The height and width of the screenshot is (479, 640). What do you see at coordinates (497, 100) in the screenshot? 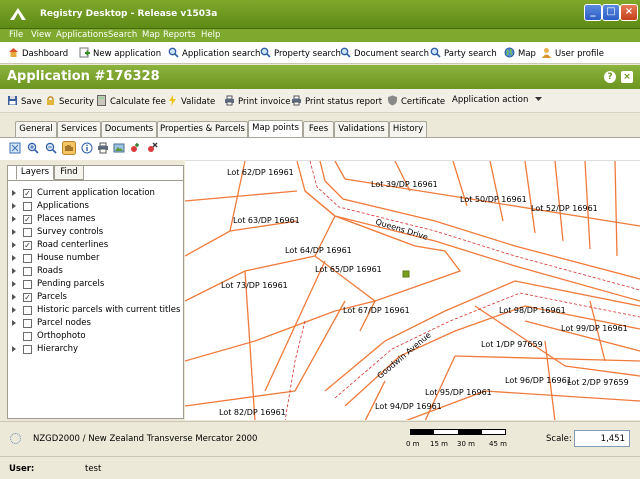
I see `application-action-dropdown: Application action` at bounding box center [497, 100].